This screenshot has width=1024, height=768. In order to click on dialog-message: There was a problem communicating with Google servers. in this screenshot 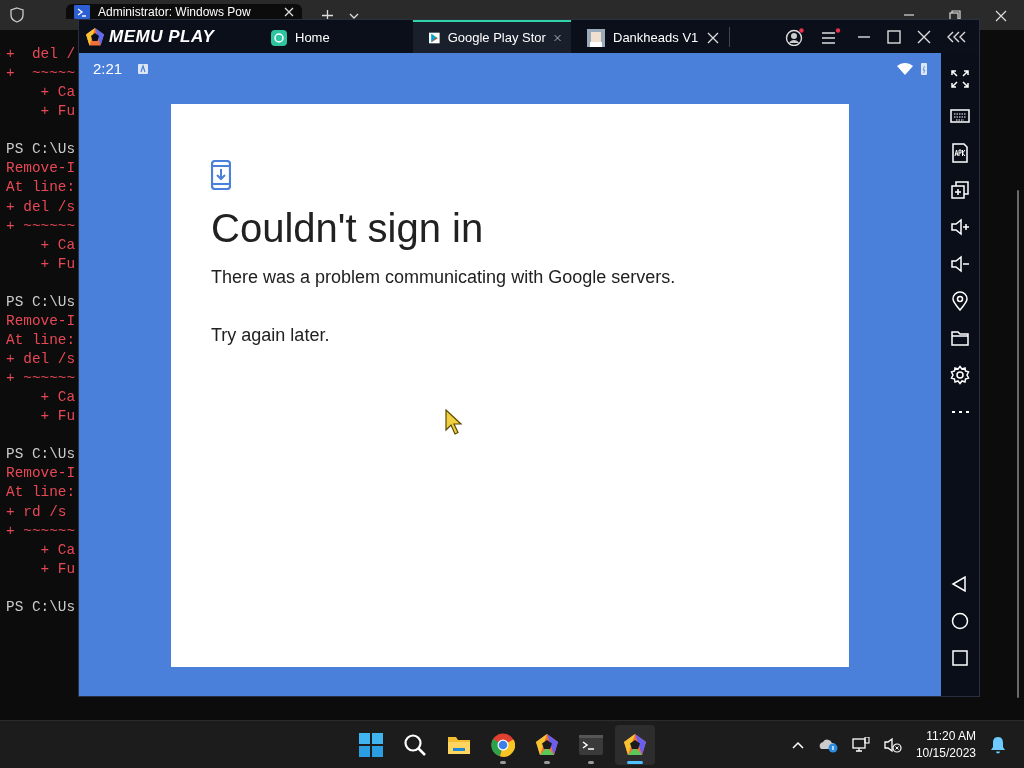, I will do `click(443, 277)`.